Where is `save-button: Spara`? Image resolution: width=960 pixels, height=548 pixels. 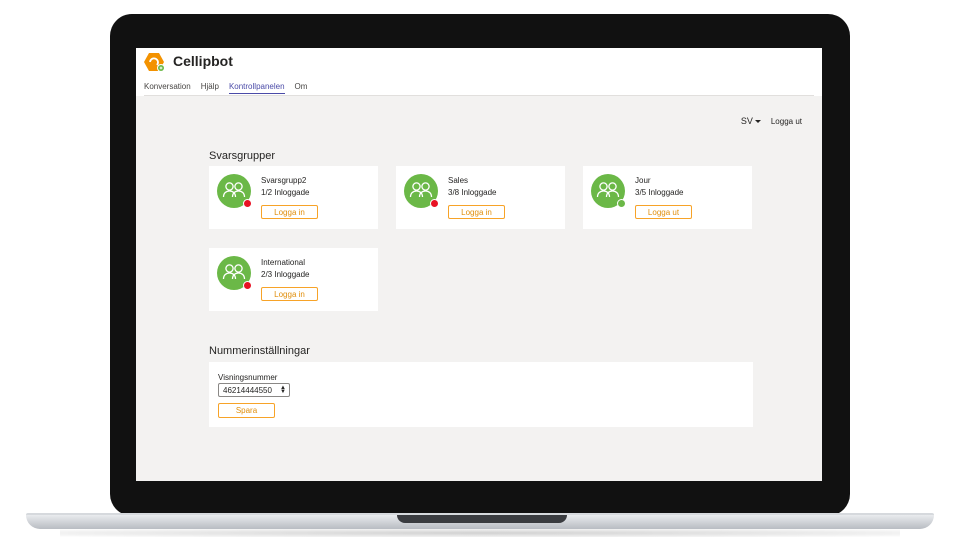
save-button: Spara is located at coordinates (246, 410).